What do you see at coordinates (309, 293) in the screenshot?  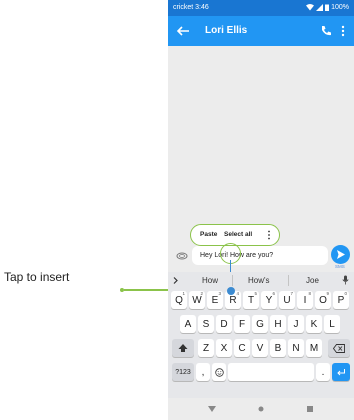 I see `key-number-hint: 8` at bounding box center [309, 293].